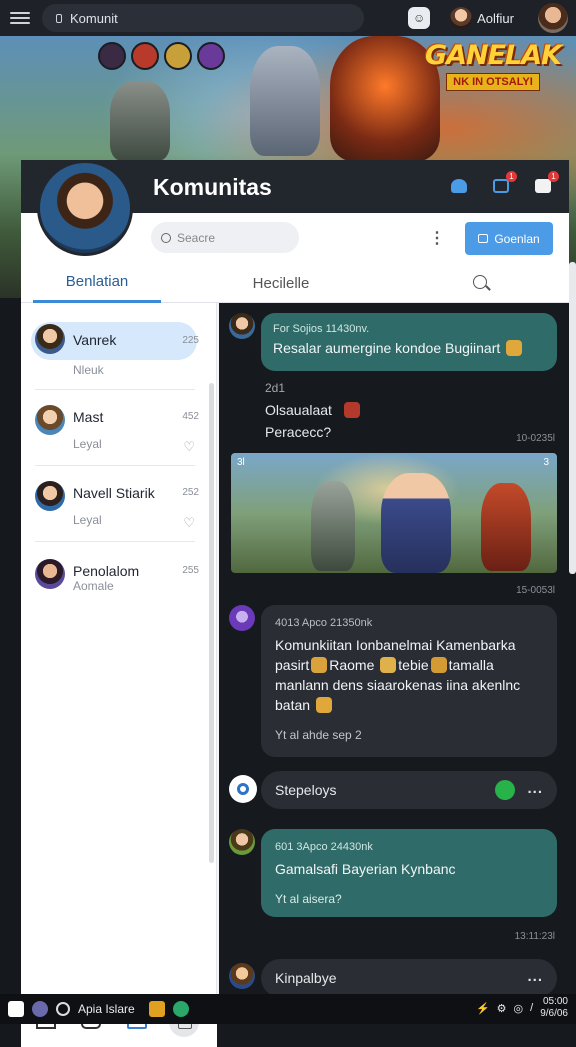 The width and height of the screenshot is (576, 1047). I want to click on contact-name: Navell Stiarik, so click(114, 493).